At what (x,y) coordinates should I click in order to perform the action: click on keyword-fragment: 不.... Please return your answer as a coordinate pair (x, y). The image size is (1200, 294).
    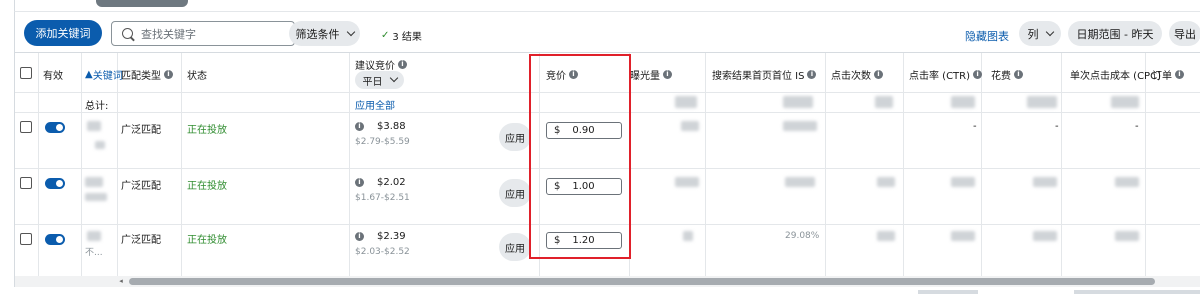
    Looking at the image, I should click on (94, 253).